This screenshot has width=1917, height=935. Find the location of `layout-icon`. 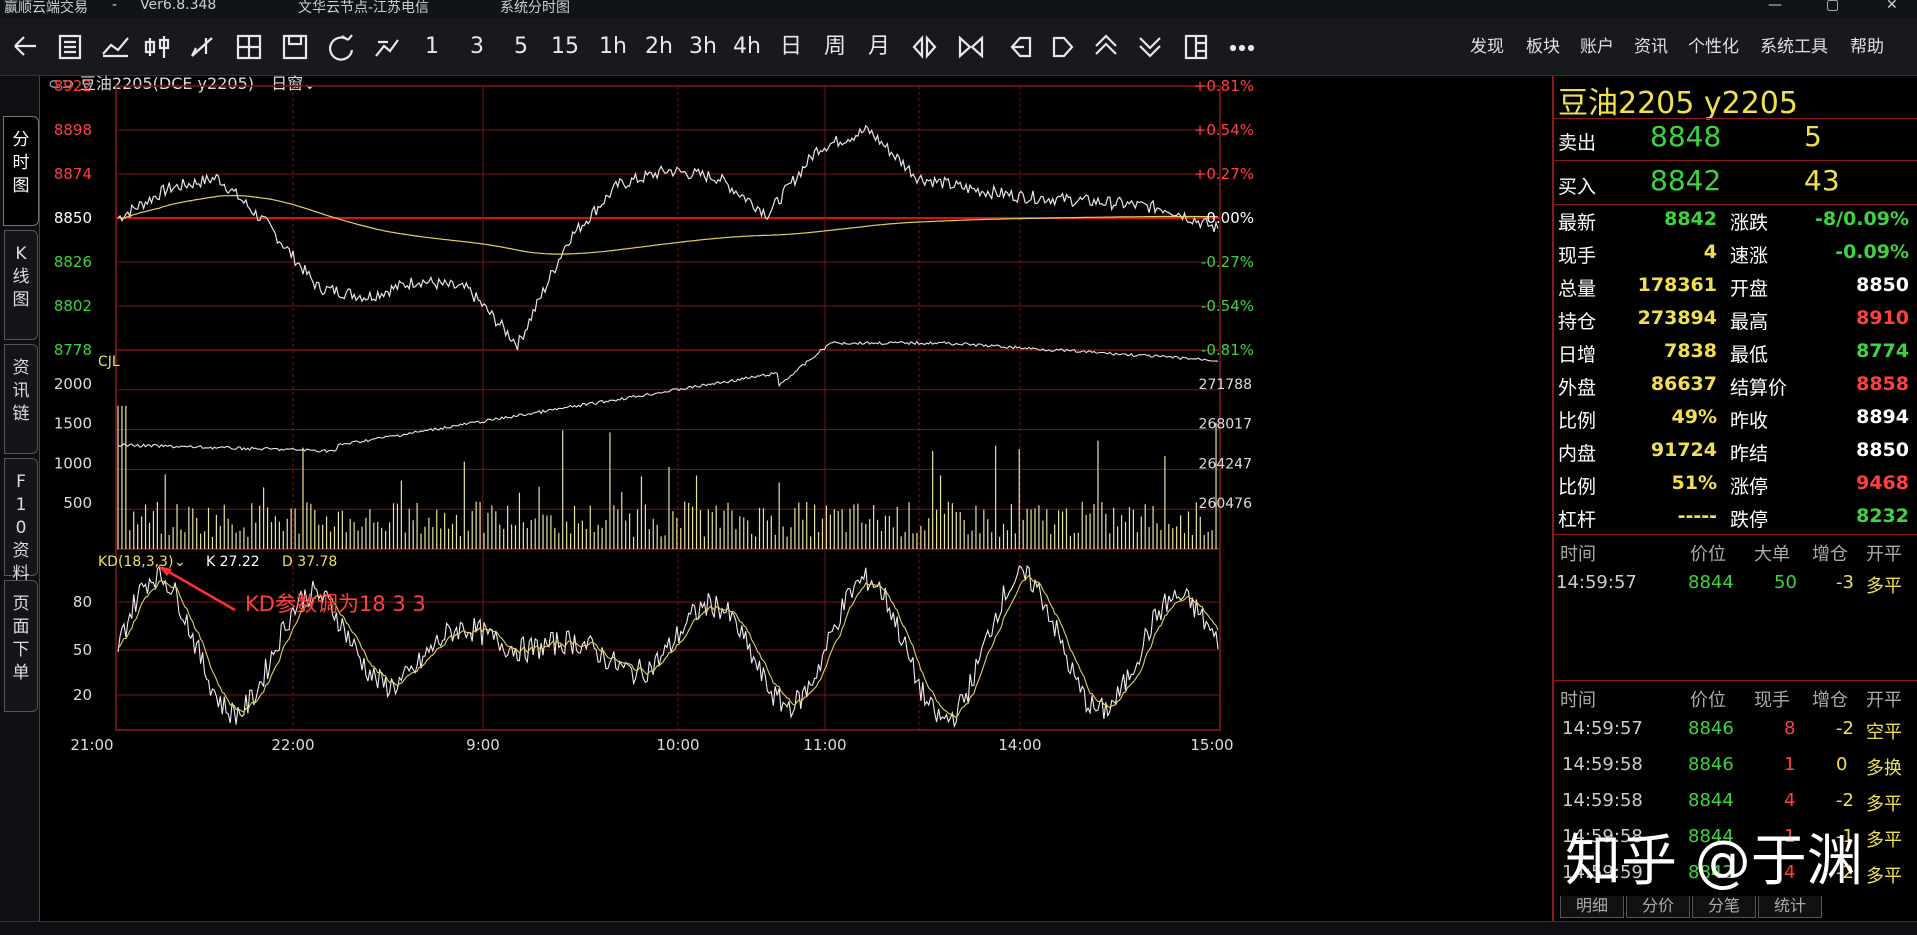

layout-icon is located at coordinates (1196, 47).